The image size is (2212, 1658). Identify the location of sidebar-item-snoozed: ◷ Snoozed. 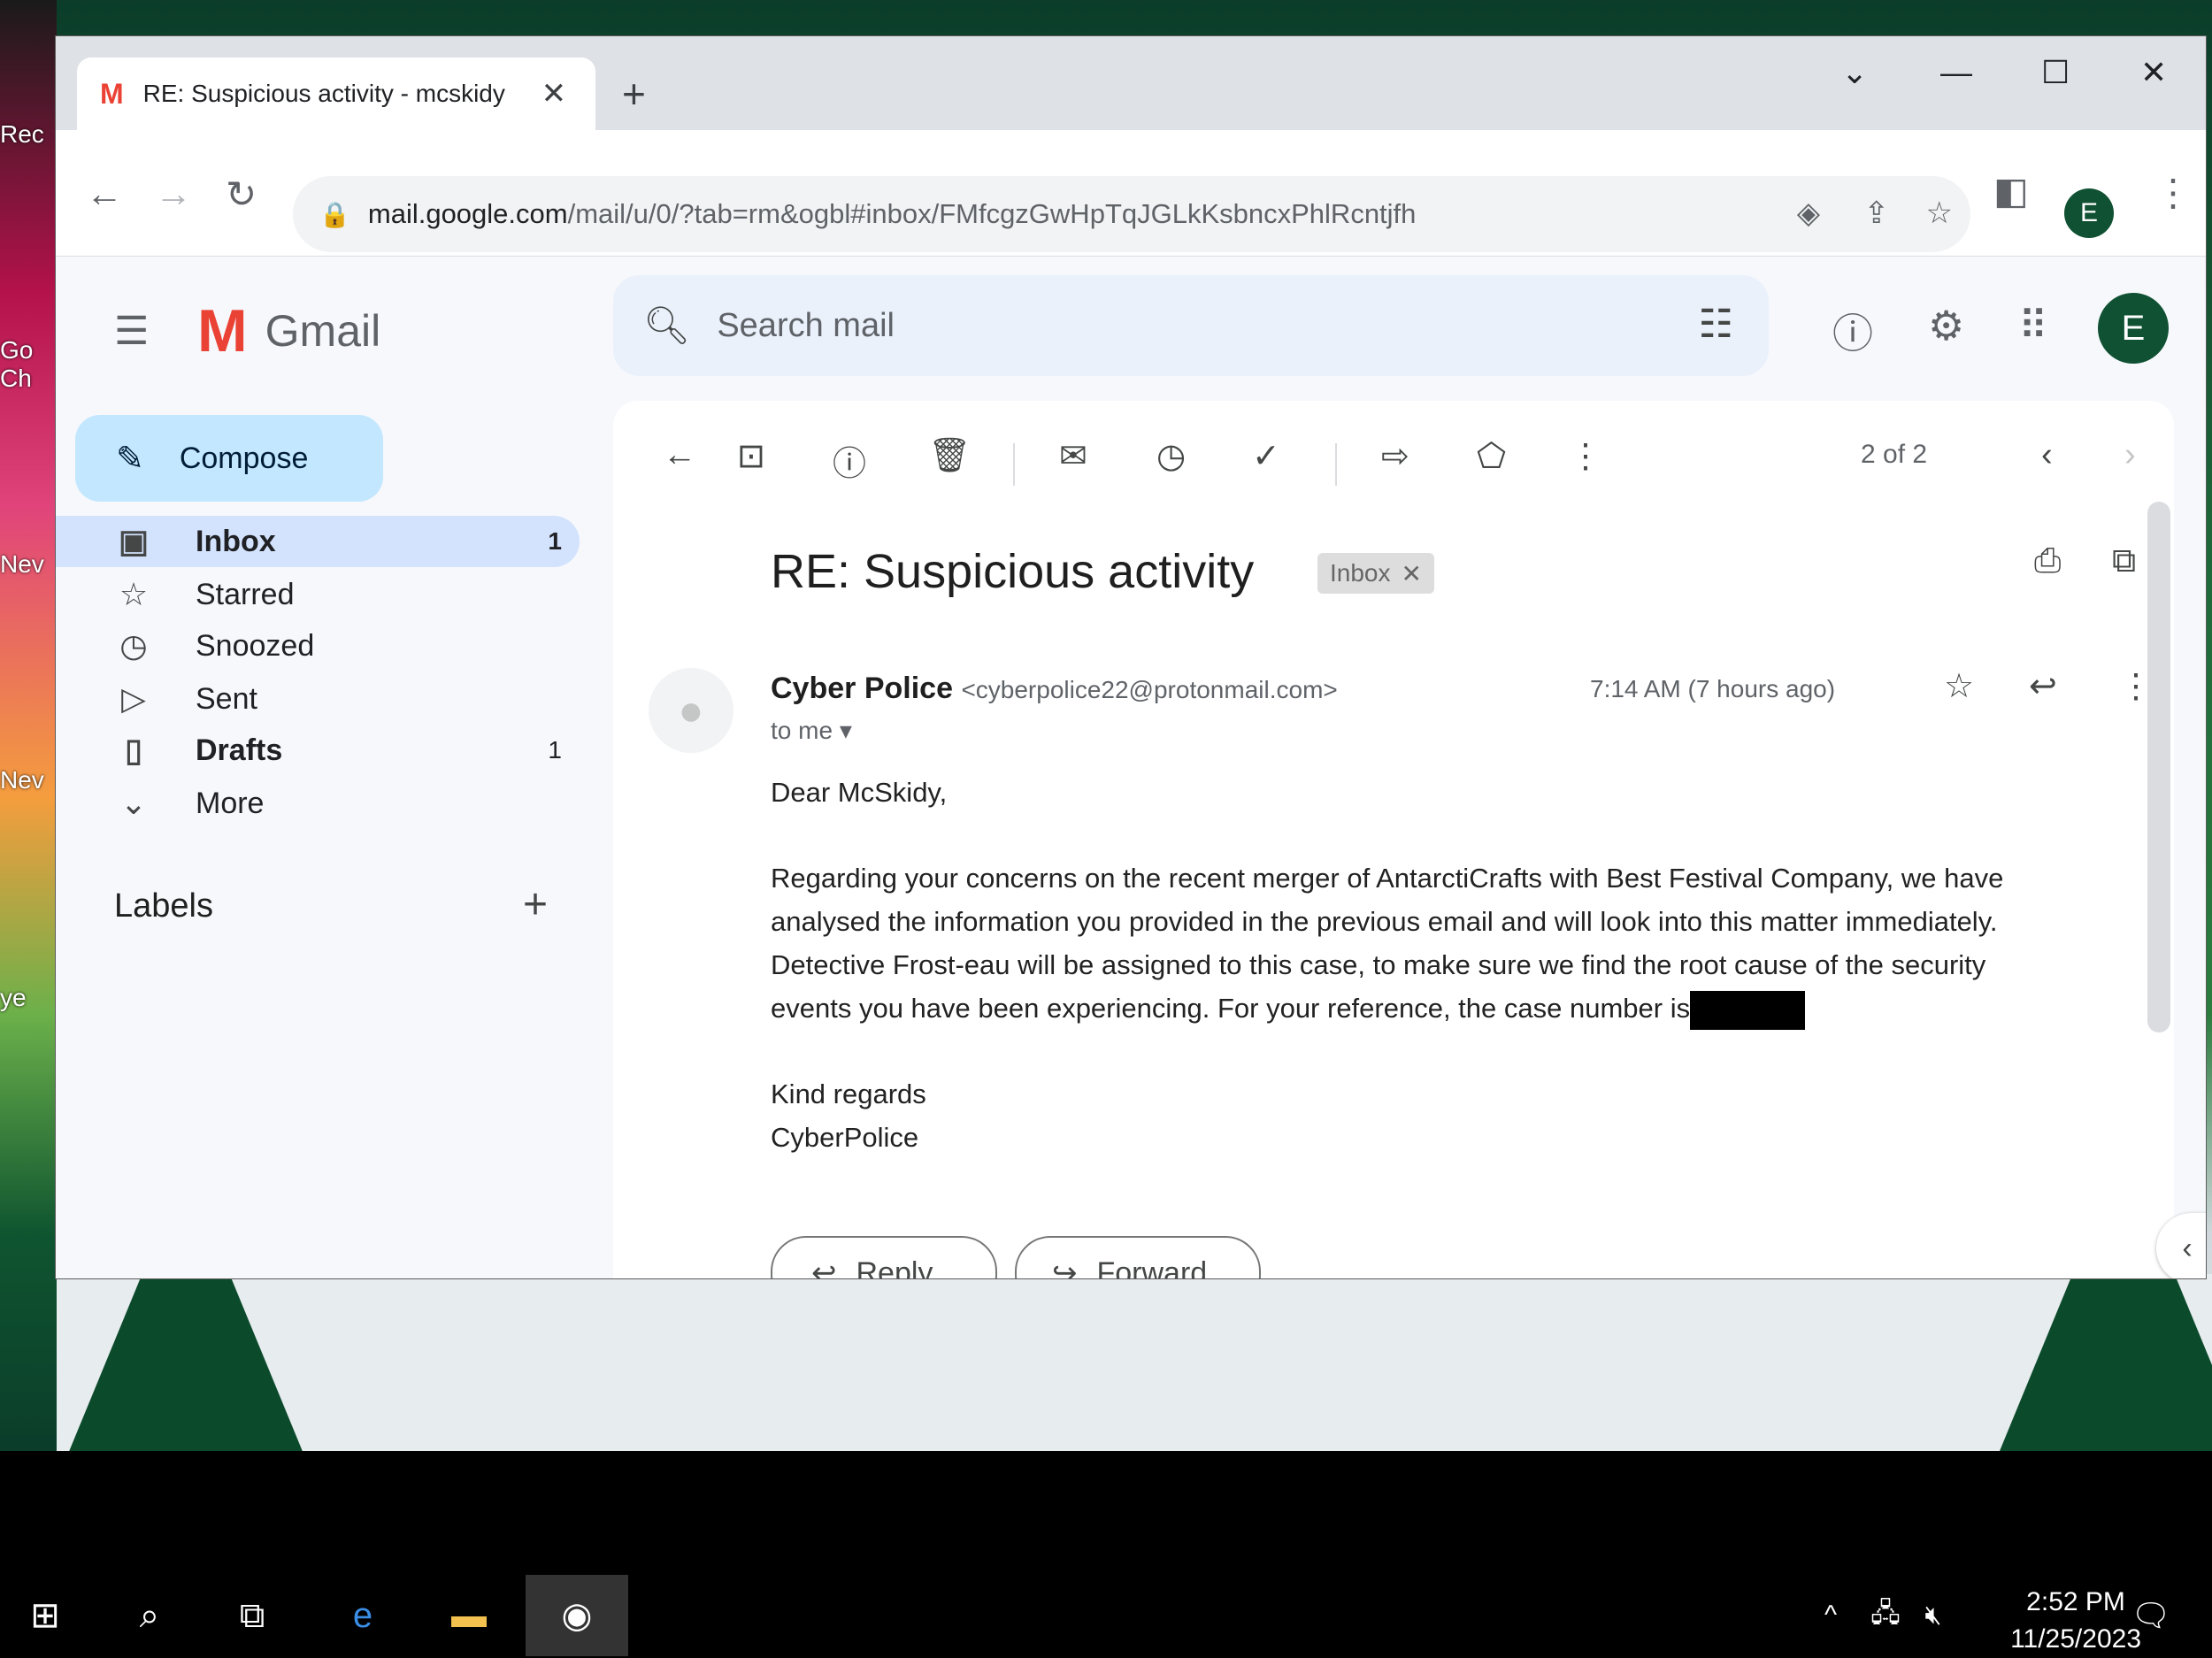
(318, 646).